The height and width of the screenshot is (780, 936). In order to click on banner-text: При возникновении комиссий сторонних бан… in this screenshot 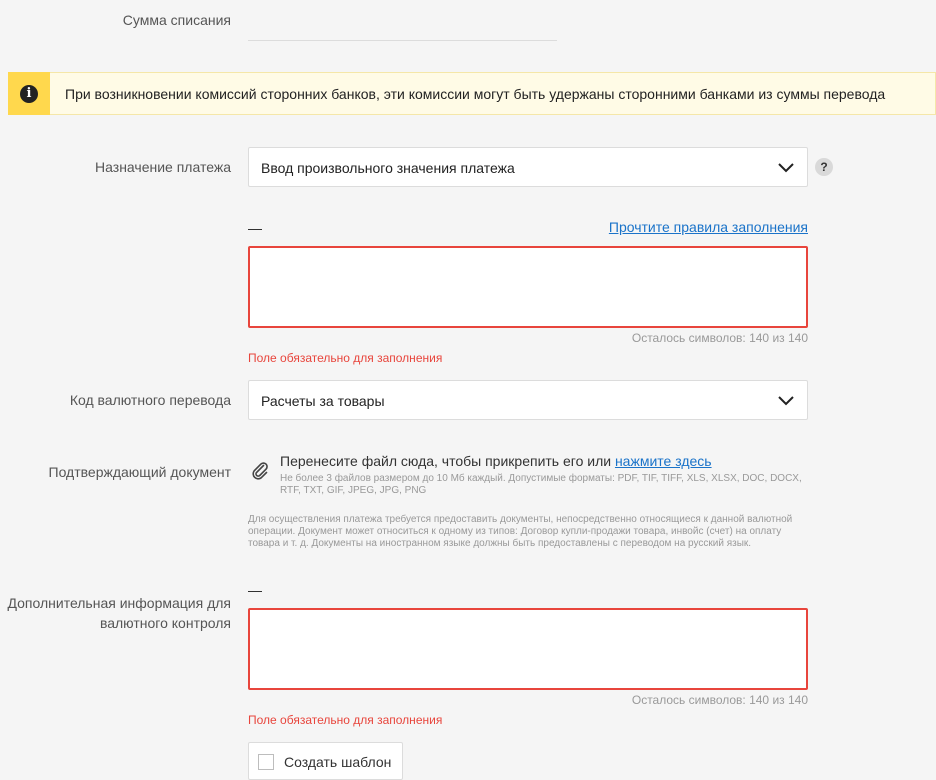, I will do `click(475, 94)`.